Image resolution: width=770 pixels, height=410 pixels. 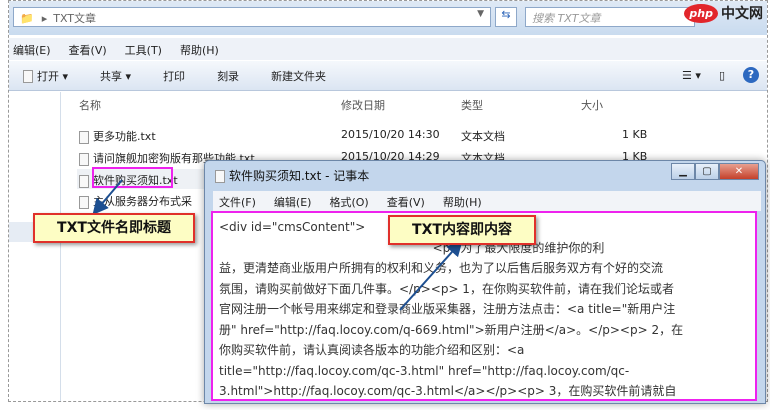 What do you see at coordinates (114, 228) in the screenshot?
I see `callout-filename: TXT文件名即标题` at bounding box center [114, 228].